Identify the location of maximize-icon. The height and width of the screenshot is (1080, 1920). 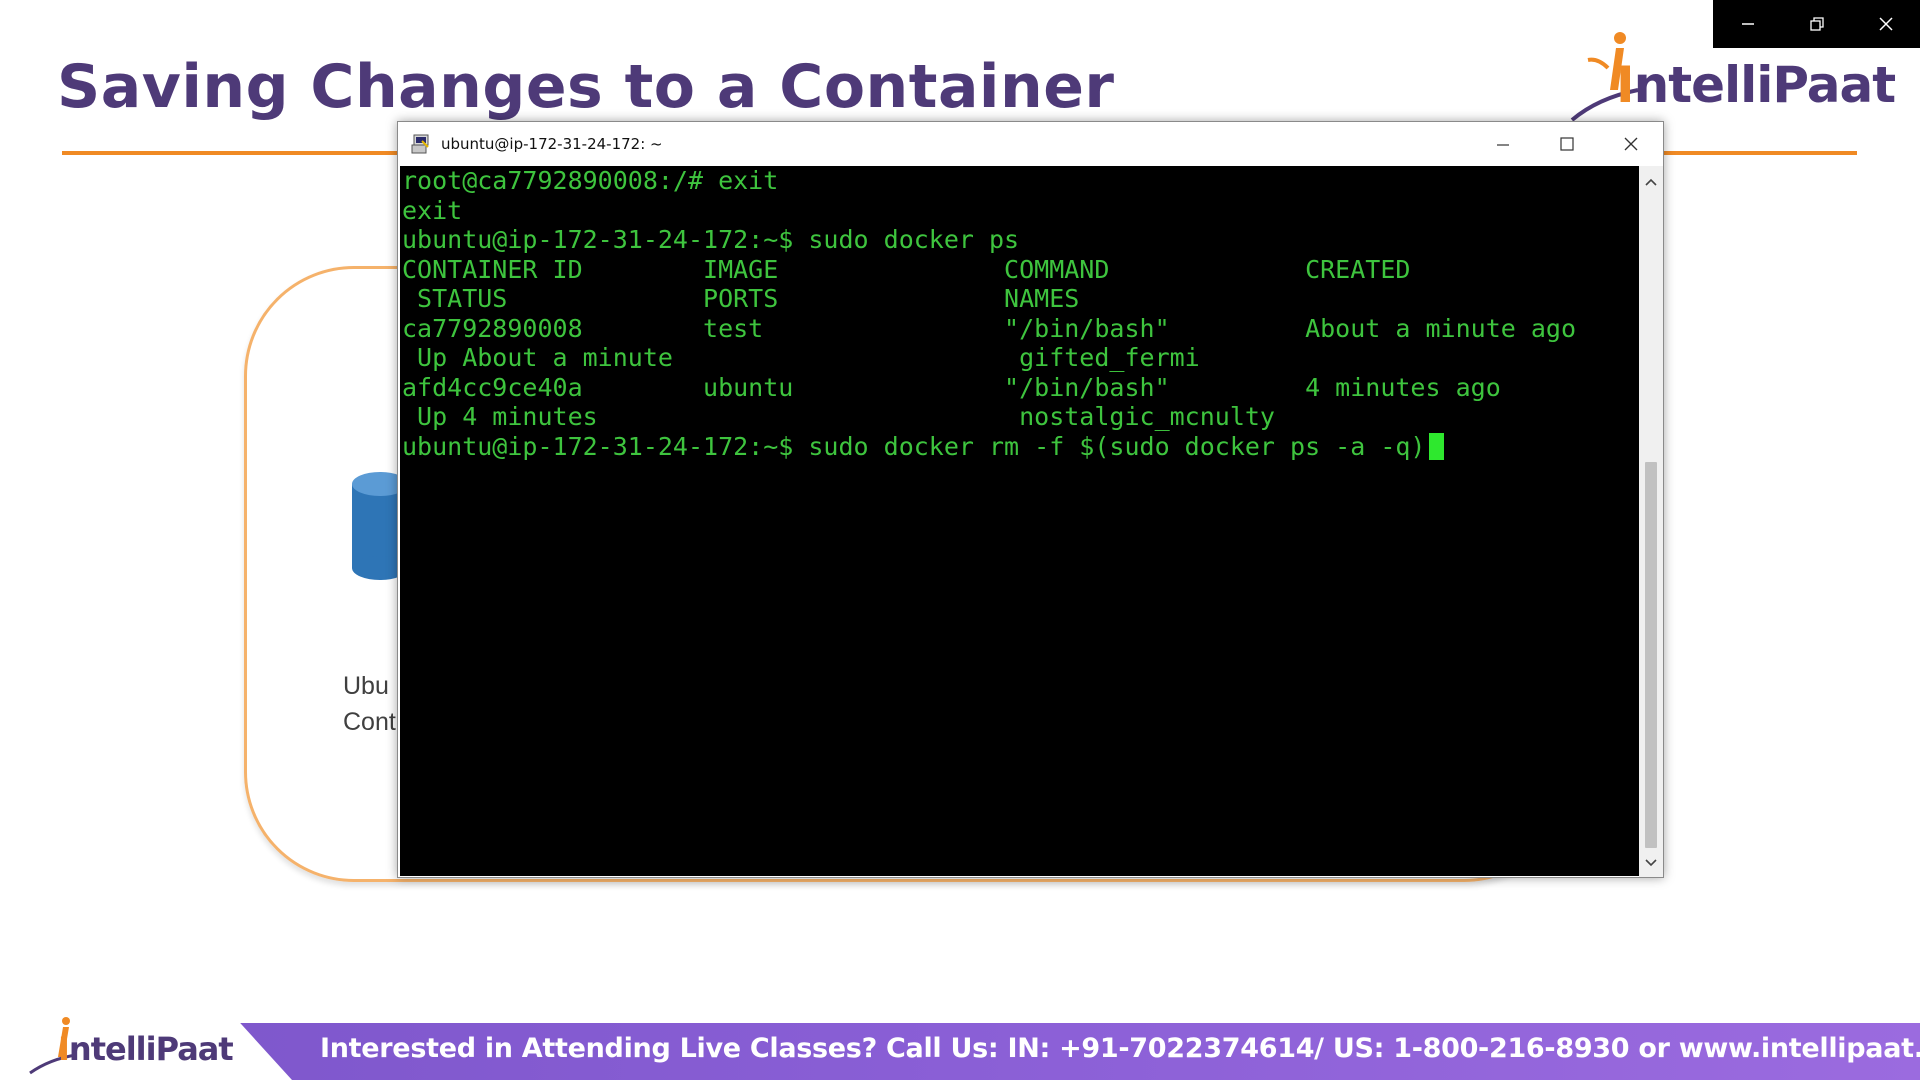
(1567, 144).